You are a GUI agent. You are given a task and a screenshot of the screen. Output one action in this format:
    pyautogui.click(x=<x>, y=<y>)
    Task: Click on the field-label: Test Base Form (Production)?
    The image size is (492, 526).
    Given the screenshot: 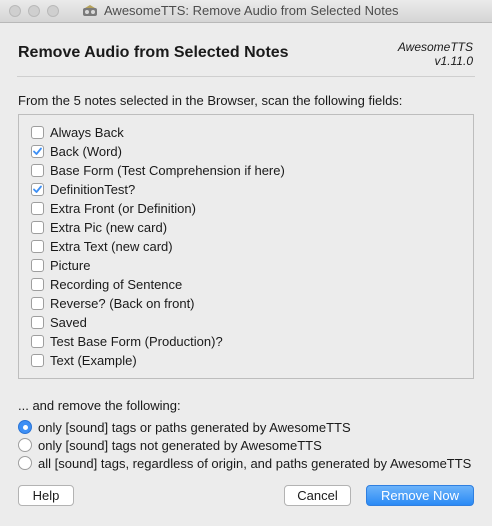 What is the action you would take?
    pyautogui.click(x=136, y=341)
    